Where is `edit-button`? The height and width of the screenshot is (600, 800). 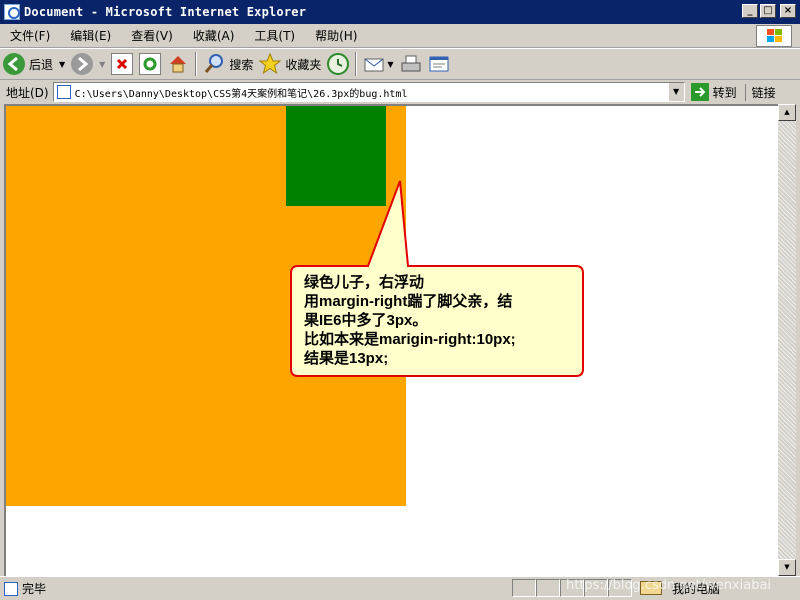
edit-button is located at coordinates (439, 64).